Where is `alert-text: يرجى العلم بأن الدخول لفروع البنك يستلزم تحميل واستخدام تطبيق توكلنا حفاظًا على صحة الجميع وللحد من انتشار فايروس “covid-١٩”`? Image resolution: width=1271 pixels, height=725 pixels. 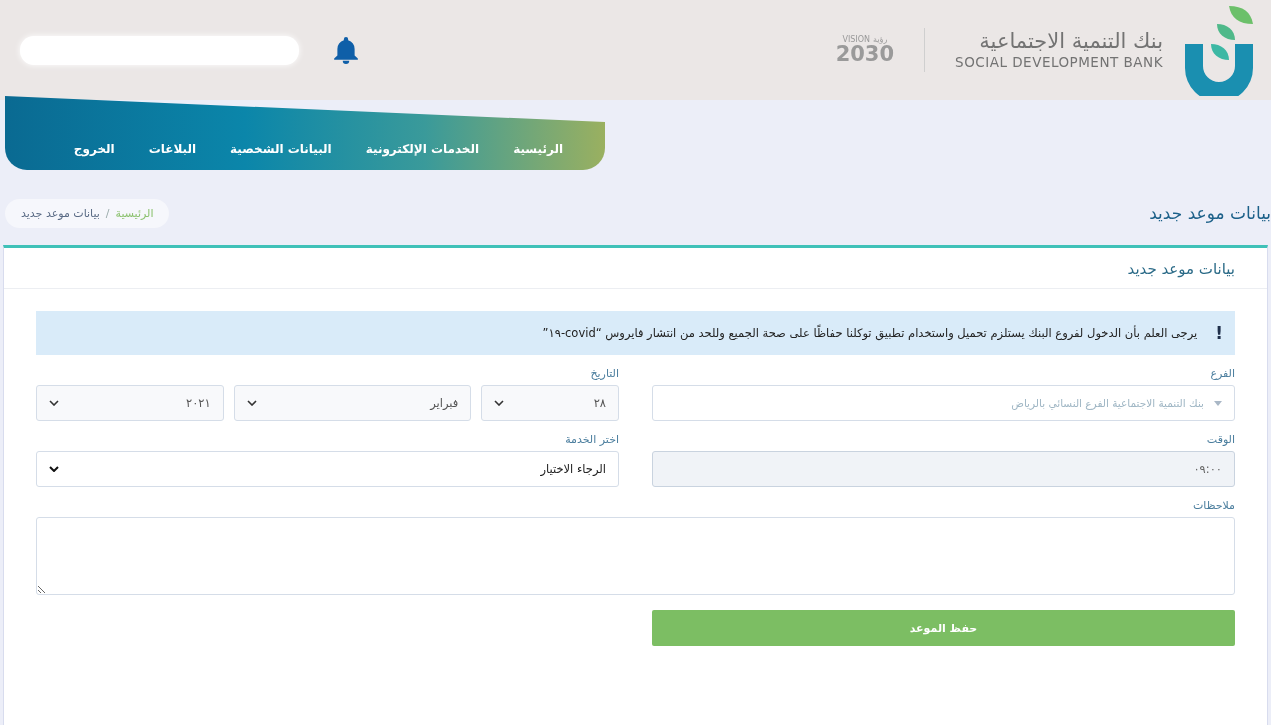
alert-text: يرجى العلم بأن الدخول لفروع البنك يستلزم تحميل واستخدام تطبيق توكلنا حفاظًا على صحة الجميع وللحد من انتشار فايروس “covid-١٩” is located at coordinates (870, 333).